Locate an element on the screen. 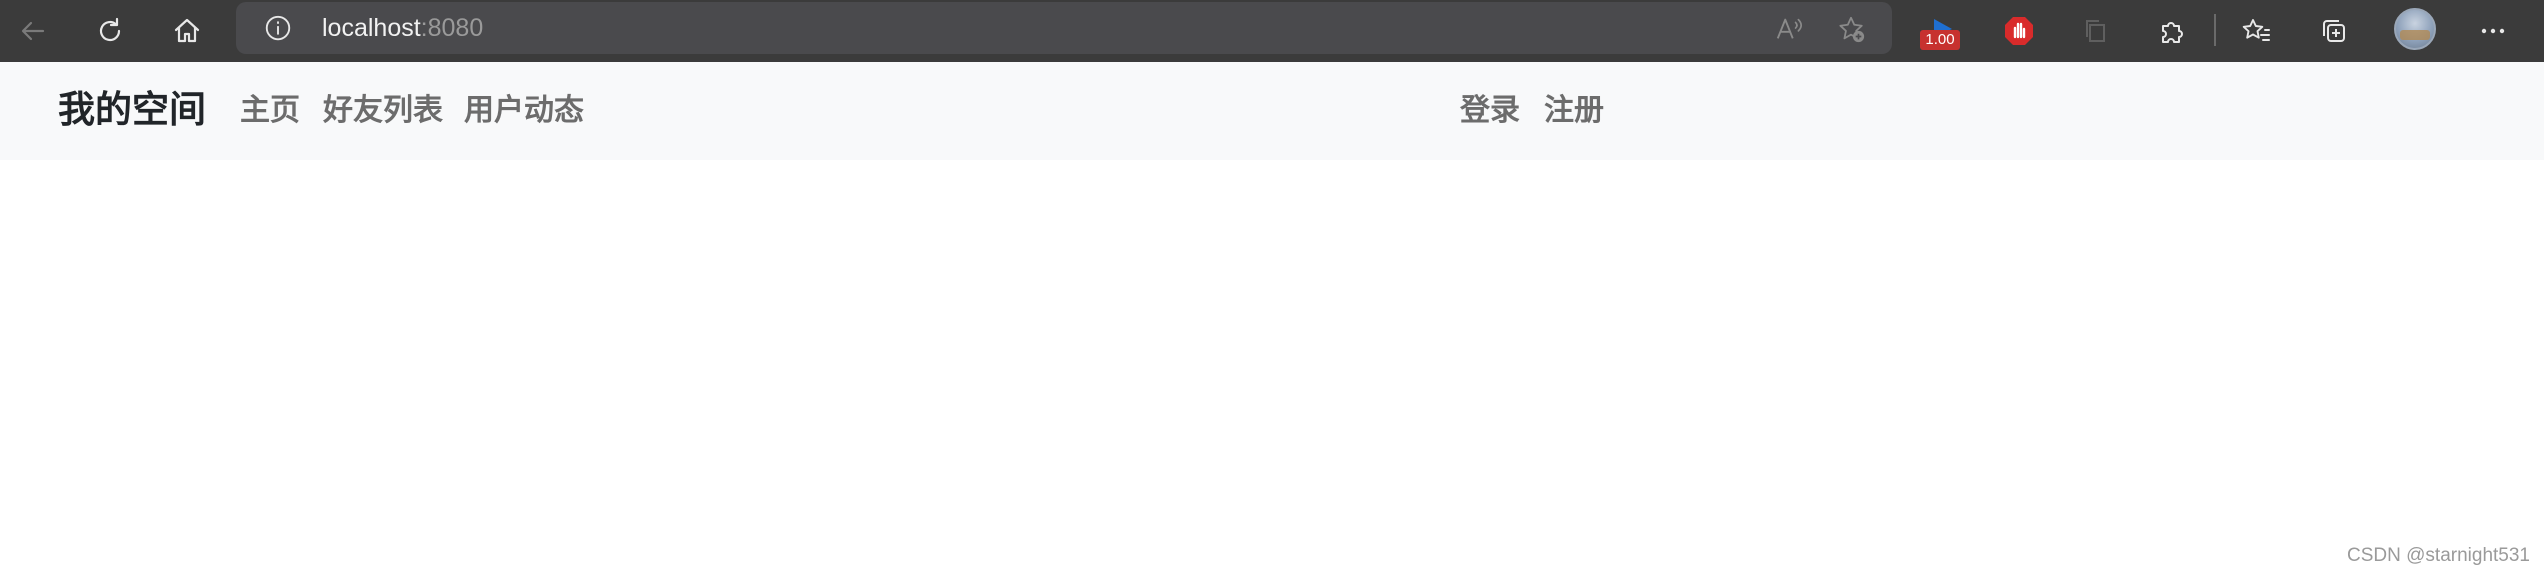 Image resolution: width=2544 pixels, height=579 pixels. copy-extension-button is located at coordinates (2096, 31).